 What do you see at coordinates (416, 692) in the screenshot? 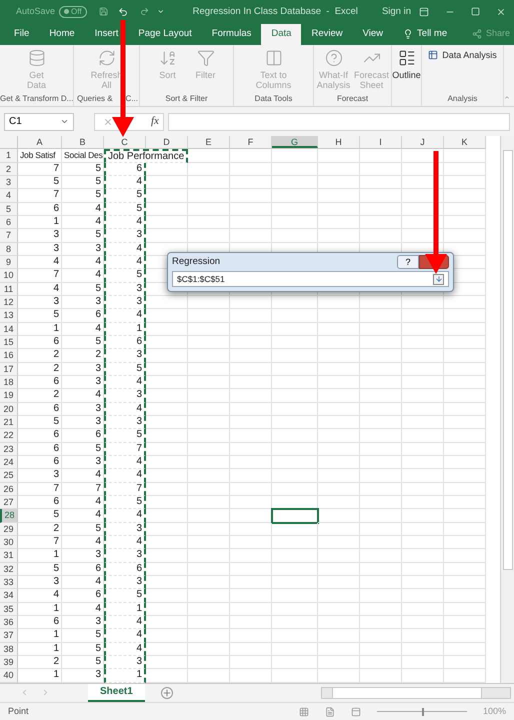
I see `horizontal-scrollbar` at bounding box center [416, 692].